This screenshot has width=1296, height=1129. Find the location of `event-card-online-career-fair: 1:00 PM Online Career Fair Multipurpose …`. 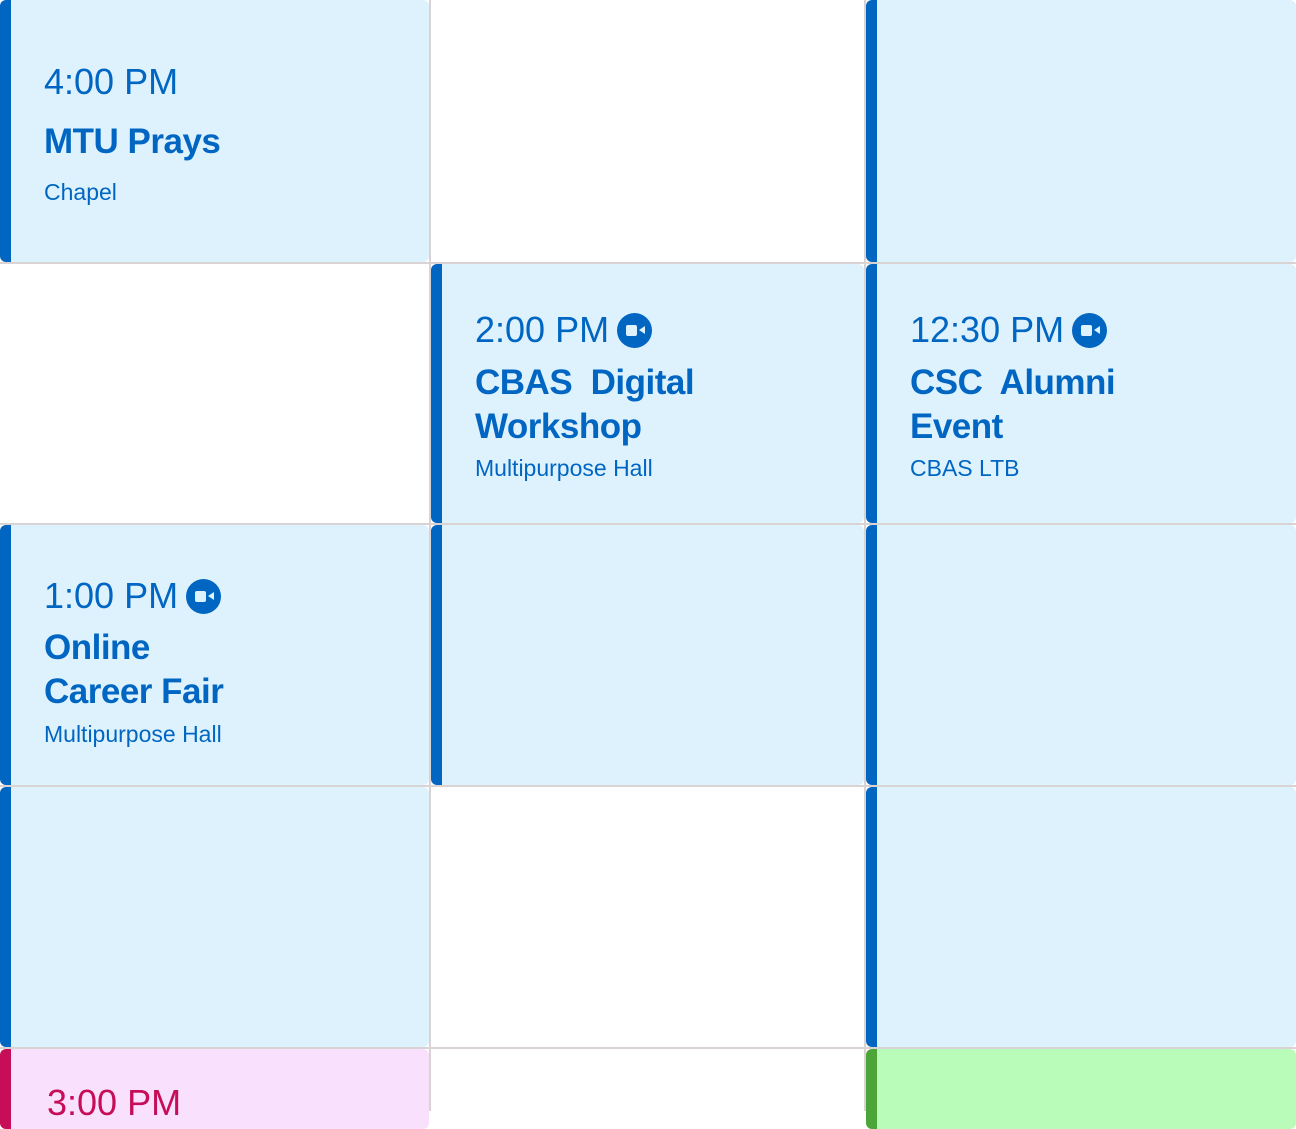

event-card-online-career-fair: 1:00 PM Online Career Fair Multipurpose … is located at coordinates (214, 655).